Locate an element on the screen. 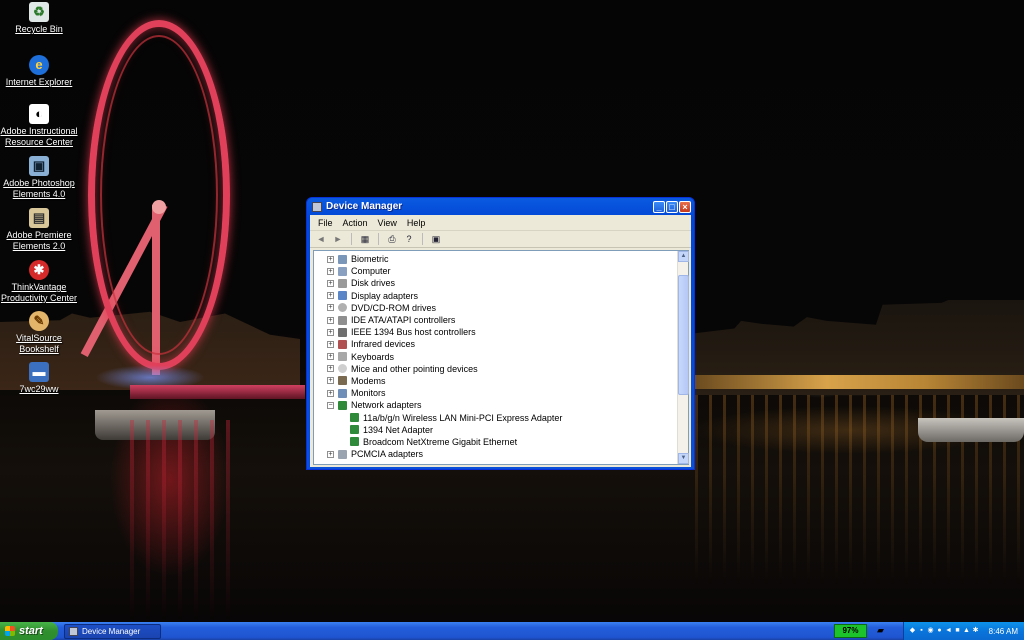 The height and width of the screenshot is (640, 1024). windows-logo-icon is located at coordinates (10, 631).